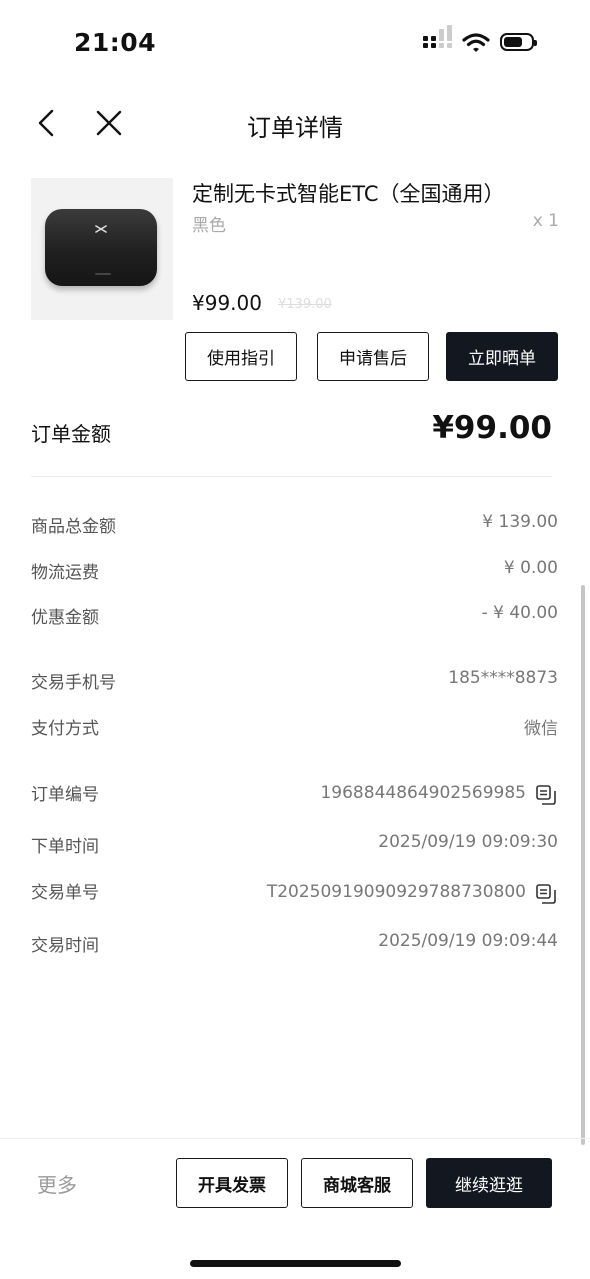 This screenshot has height=1279, width=590. Describe the element at coordinates (503, 678) in the screenshot. I see `phone-value: 185****8873` at that location.